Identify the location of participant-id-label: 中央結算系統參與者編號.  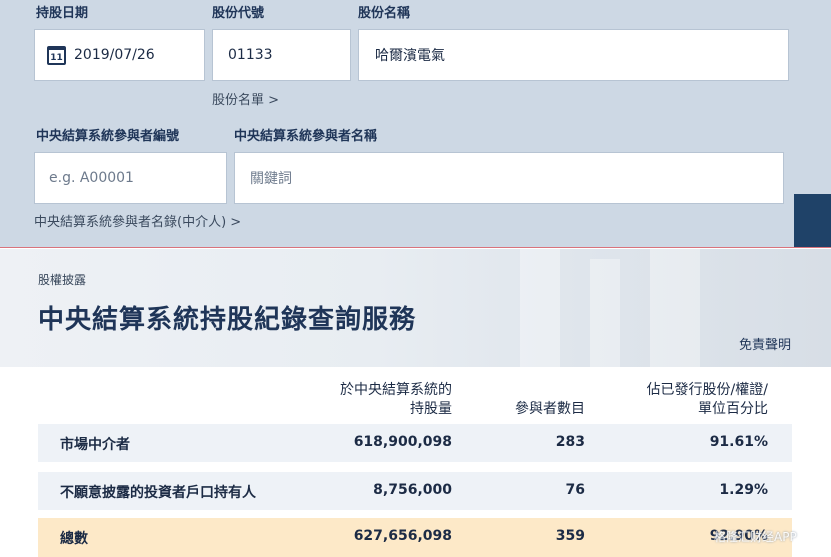
(108, 136).